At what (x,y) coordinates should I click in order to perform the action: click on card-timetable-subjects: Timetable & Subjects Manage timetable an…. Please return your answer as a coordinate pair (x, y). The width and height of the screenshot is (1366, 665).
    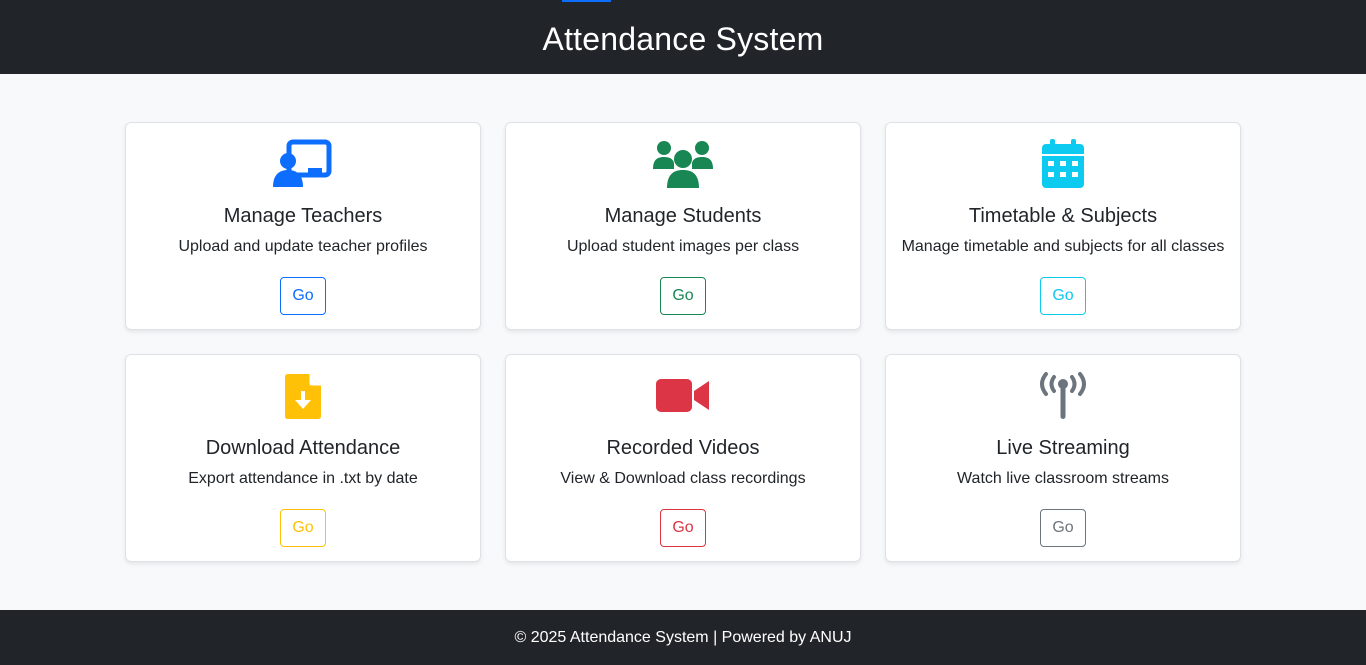
    Looking at the image, I should click on (1063, 226).